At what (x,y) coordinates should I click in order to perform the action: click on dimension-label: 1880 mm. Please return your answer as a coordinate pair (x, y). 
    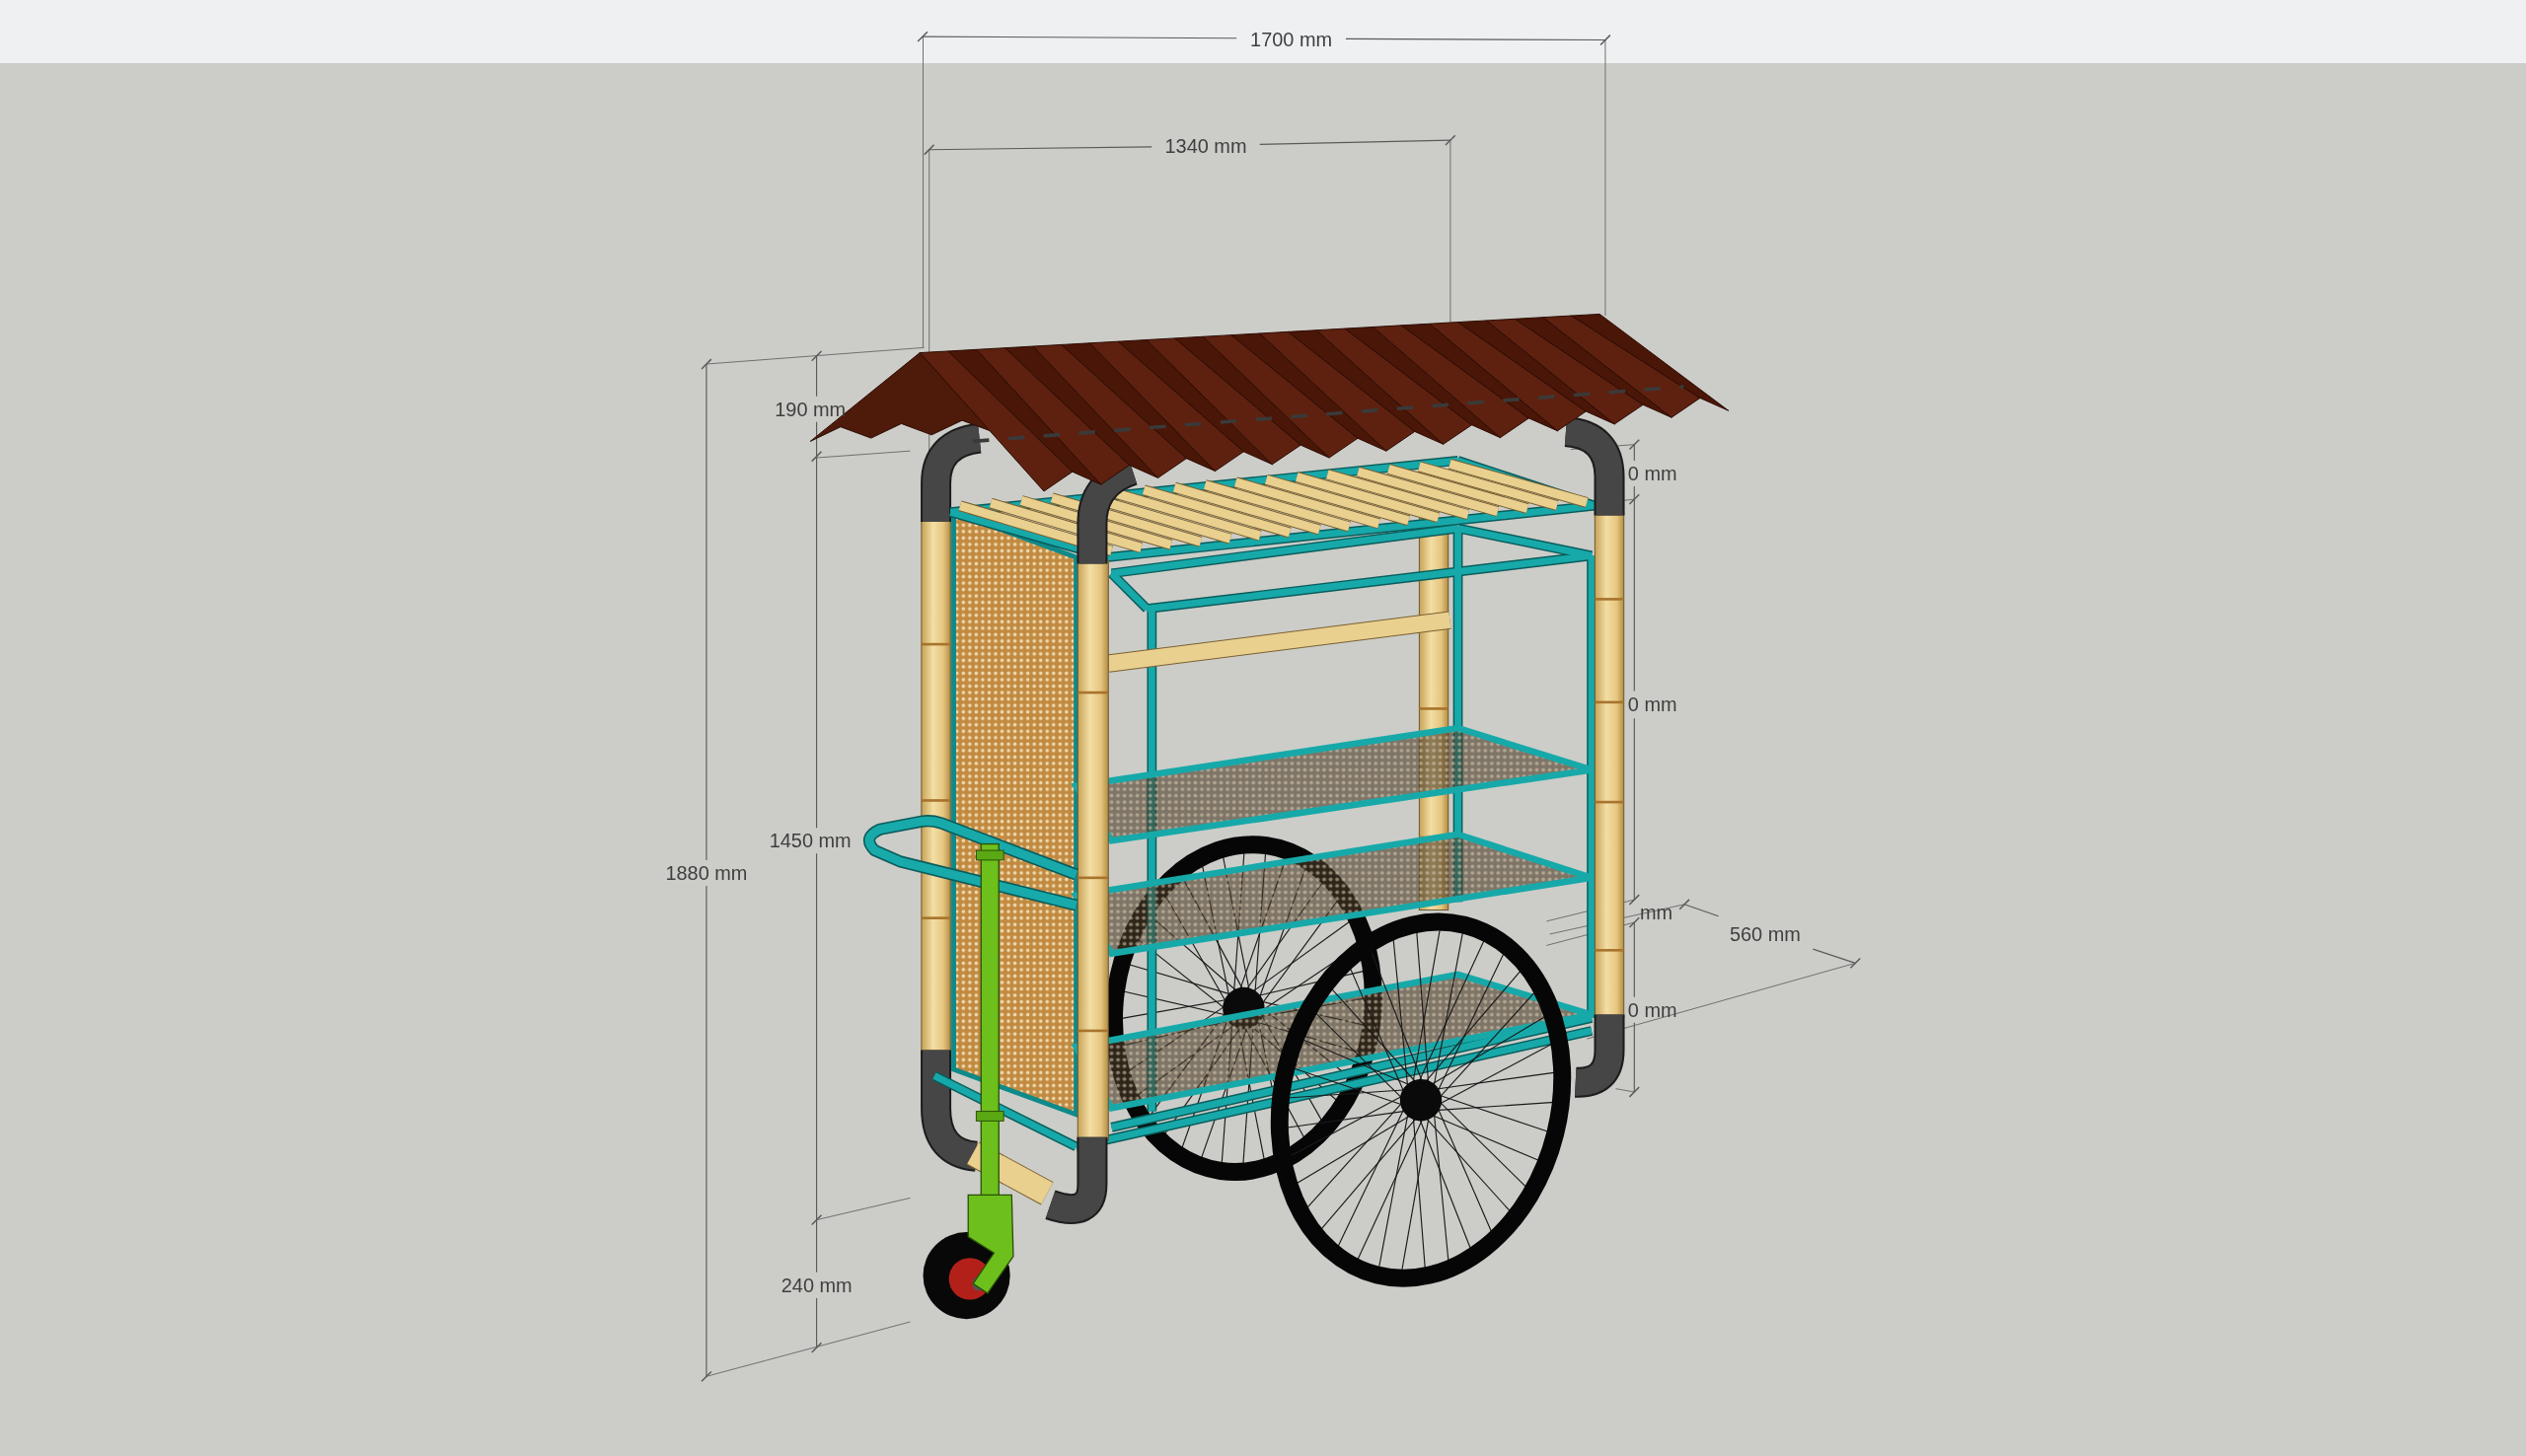
    Looking at the image, I should click on (706, 872).